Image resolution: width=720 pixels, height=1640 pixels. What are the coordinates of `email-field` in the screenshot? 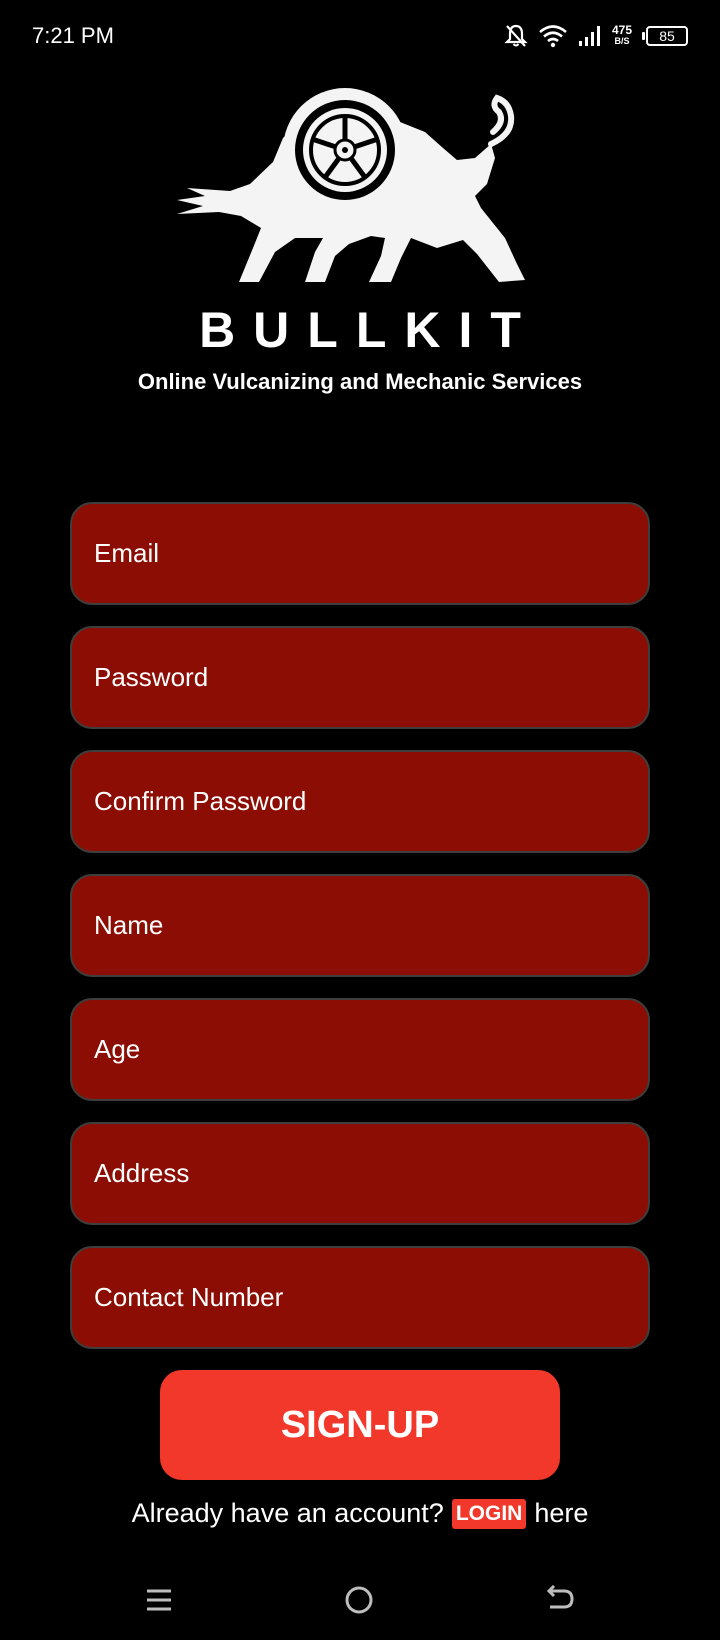 It's located at (360, 553).